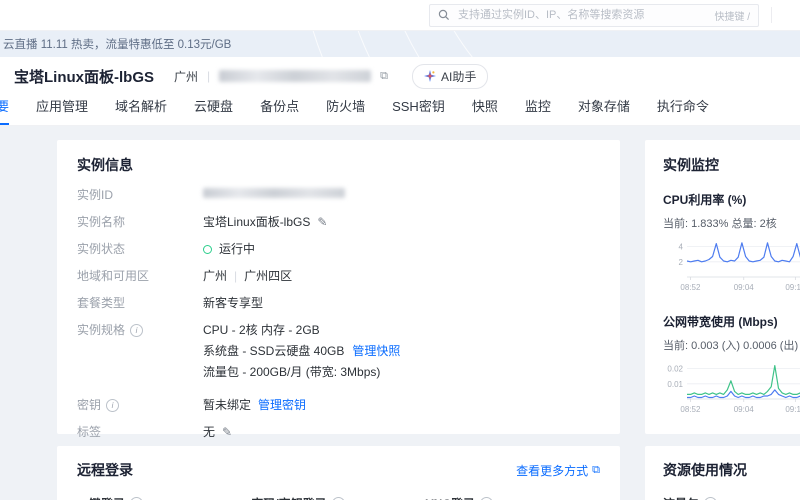  What do you see at coordinates (101, 249) in the screenshot?
I see `instance-status-label: 实例状态` at bounding box center [101, 249].